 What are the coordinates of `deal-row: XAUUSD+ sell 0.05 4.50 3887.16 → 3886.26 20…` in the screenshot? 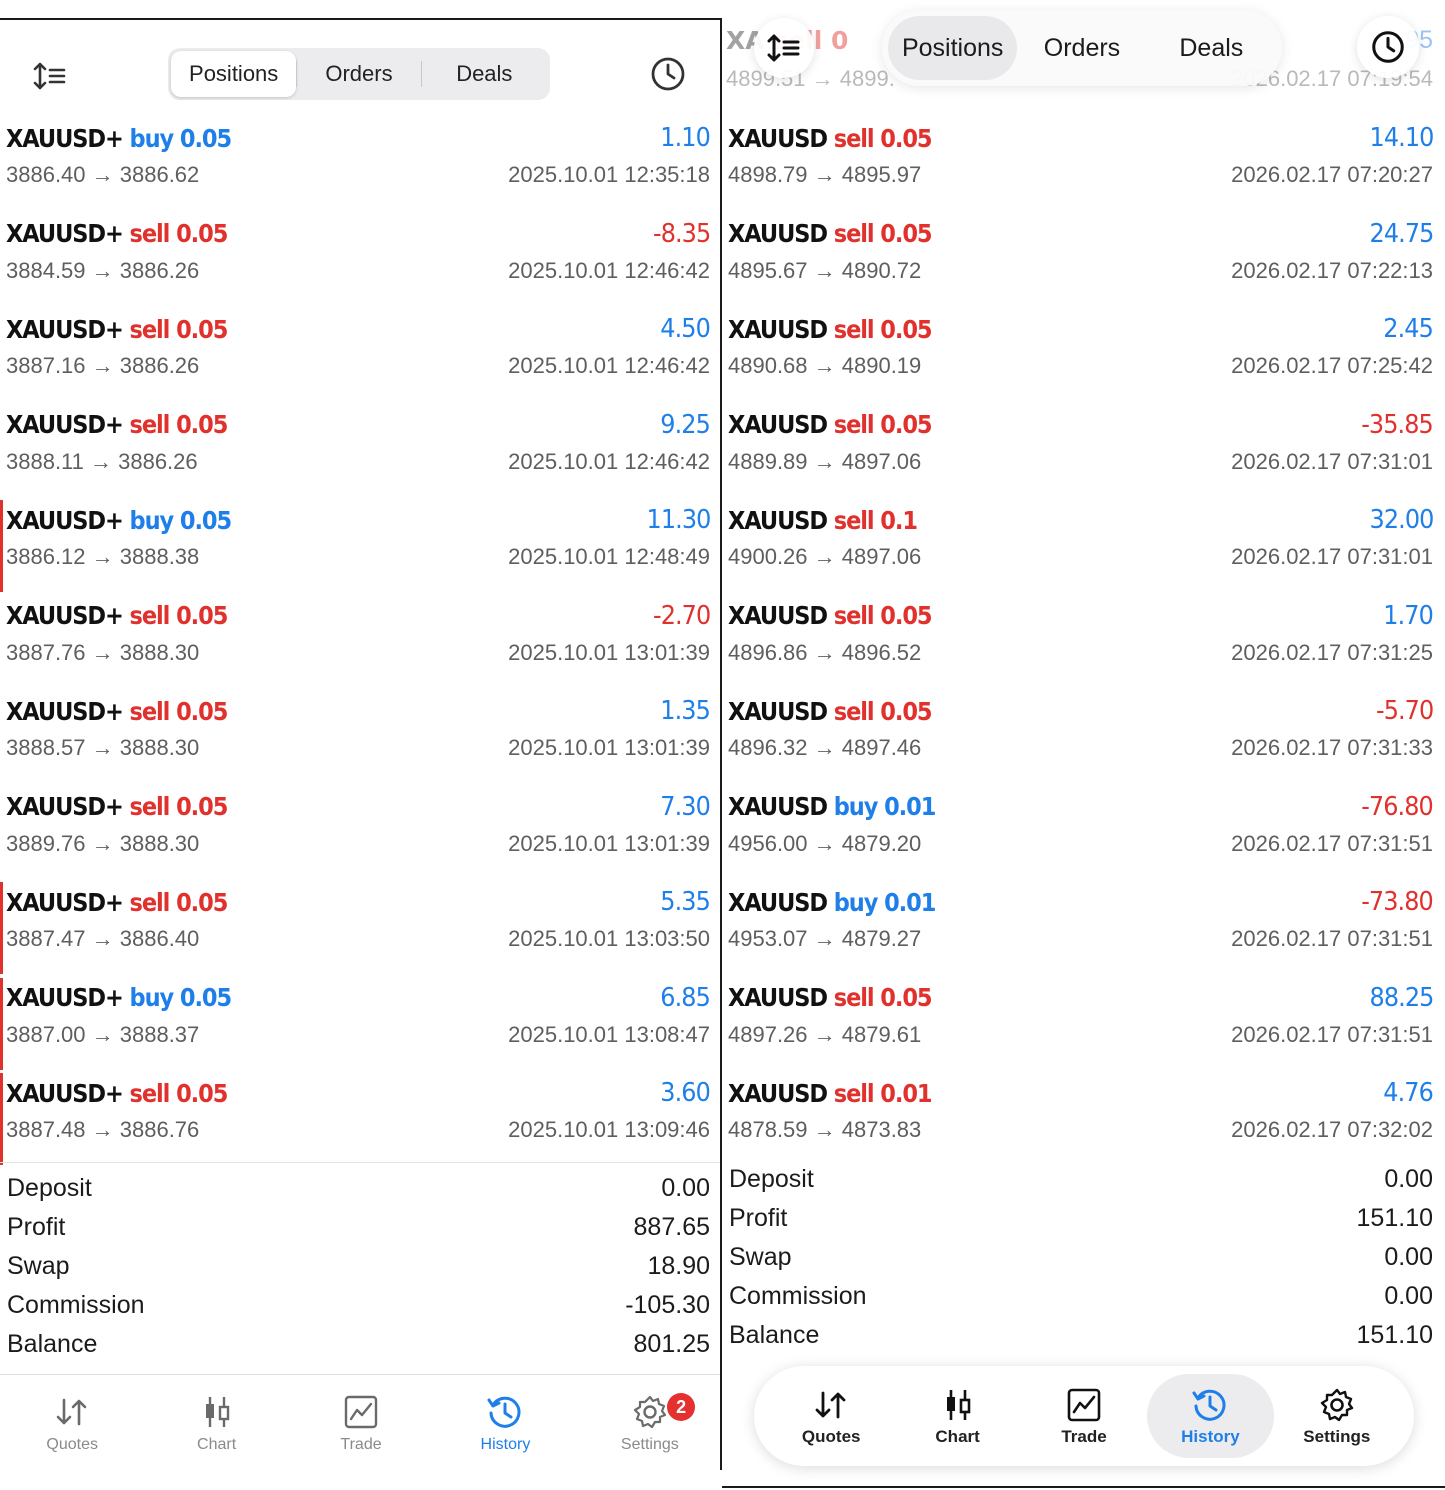 It's located at (361, 355).